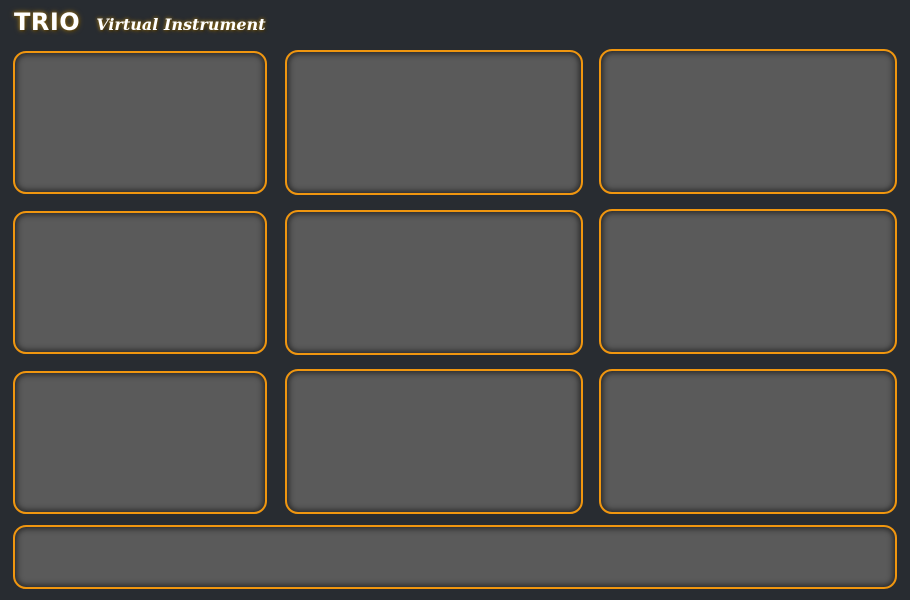  Describe the element at coordinates (434, 122) in the screenshot. I see `panel-r1-c2` at that location.